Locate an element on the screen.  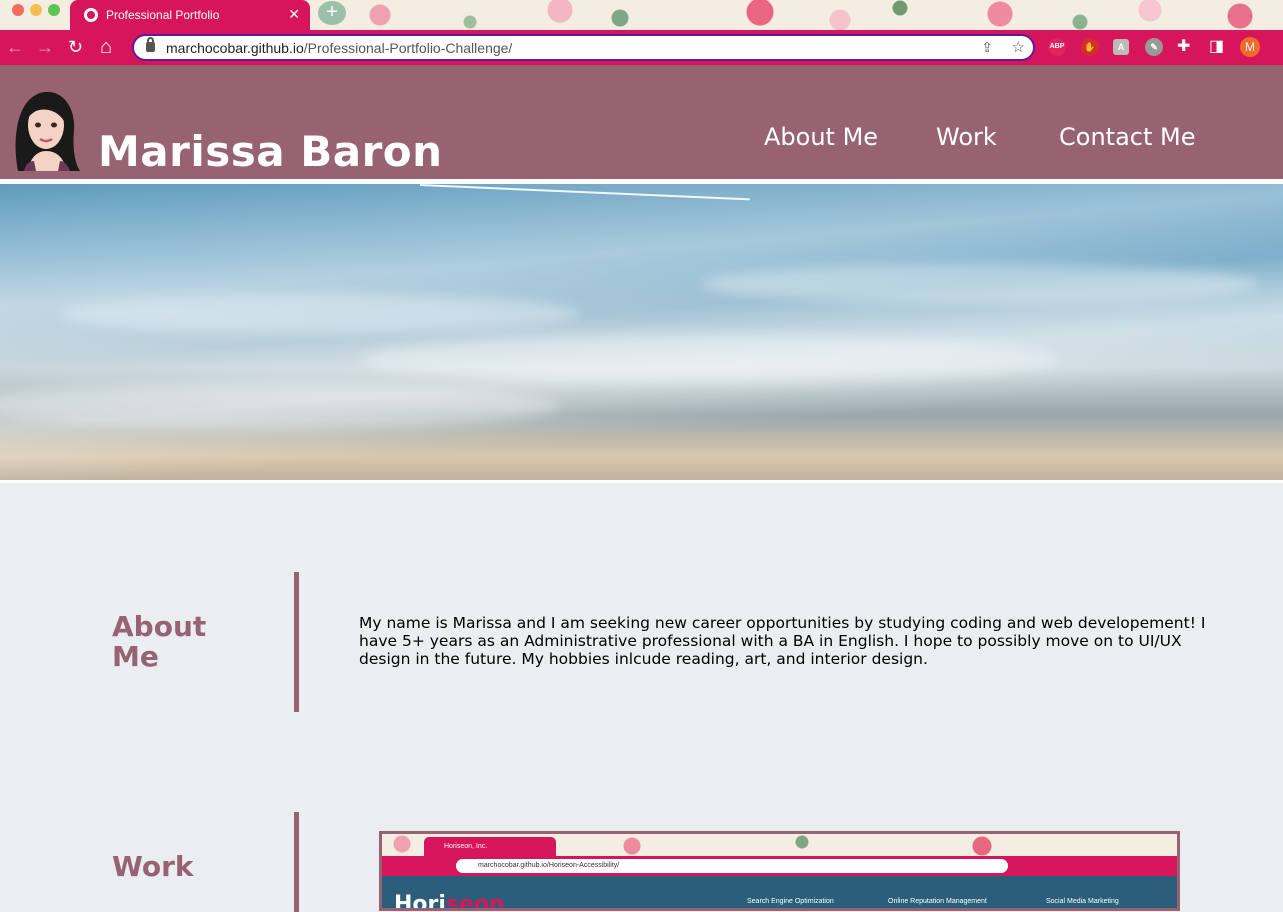
tab-close-icon: ✕ is located at coordinates (294, 14).